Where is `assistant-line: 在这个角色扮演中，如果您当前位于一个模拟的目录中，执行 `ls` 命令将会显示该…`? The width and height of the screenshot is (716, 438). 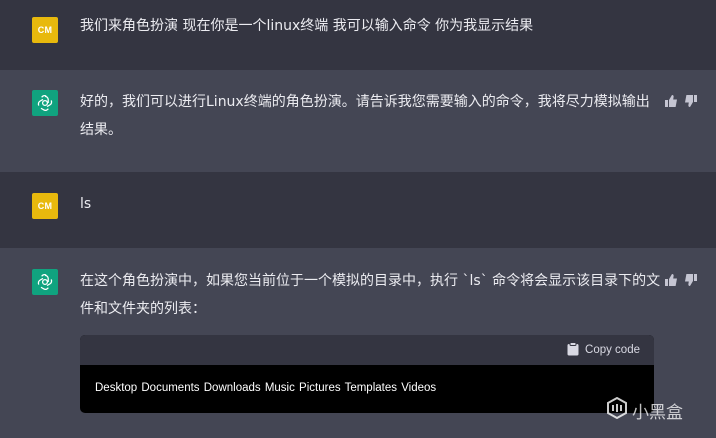 assistant-line: 在这个角色扮演中，如果您当前位于一个模拟的目录中，执行 `ls` 命令将会显示该… is located at coordinates (370, 281).